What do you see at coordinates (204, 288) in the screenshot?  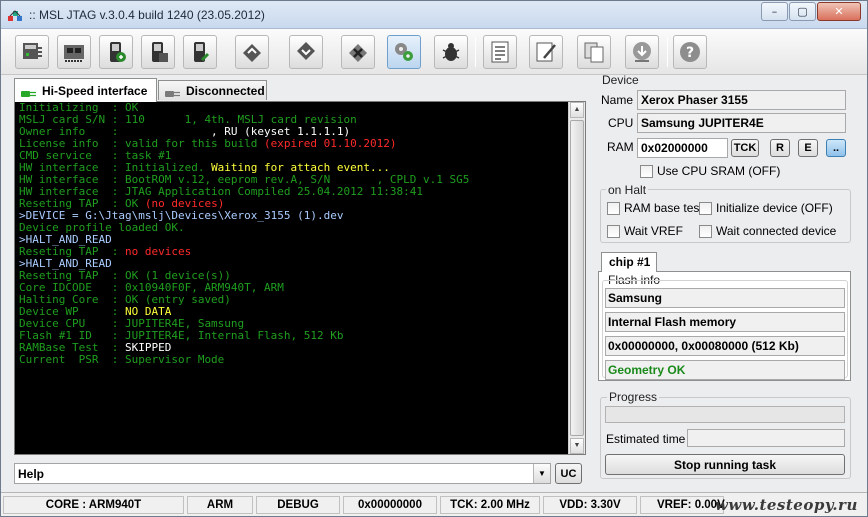 I see `console-line-value: 0x10940F0F, ARM940T, ARM` at bounding box center [204, 288].